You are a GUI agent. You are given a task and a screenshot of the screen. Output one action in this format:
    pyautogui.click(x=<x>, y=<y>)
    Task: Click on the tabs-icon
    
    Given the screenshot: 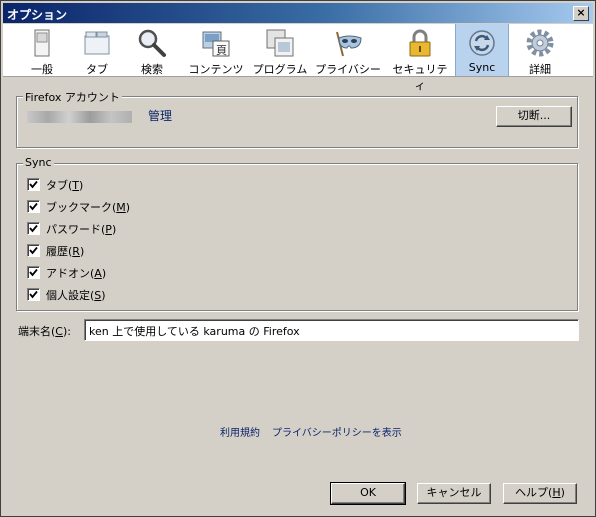 What is the action you would take?
    pyautogui.click(x=97, y=43)
    